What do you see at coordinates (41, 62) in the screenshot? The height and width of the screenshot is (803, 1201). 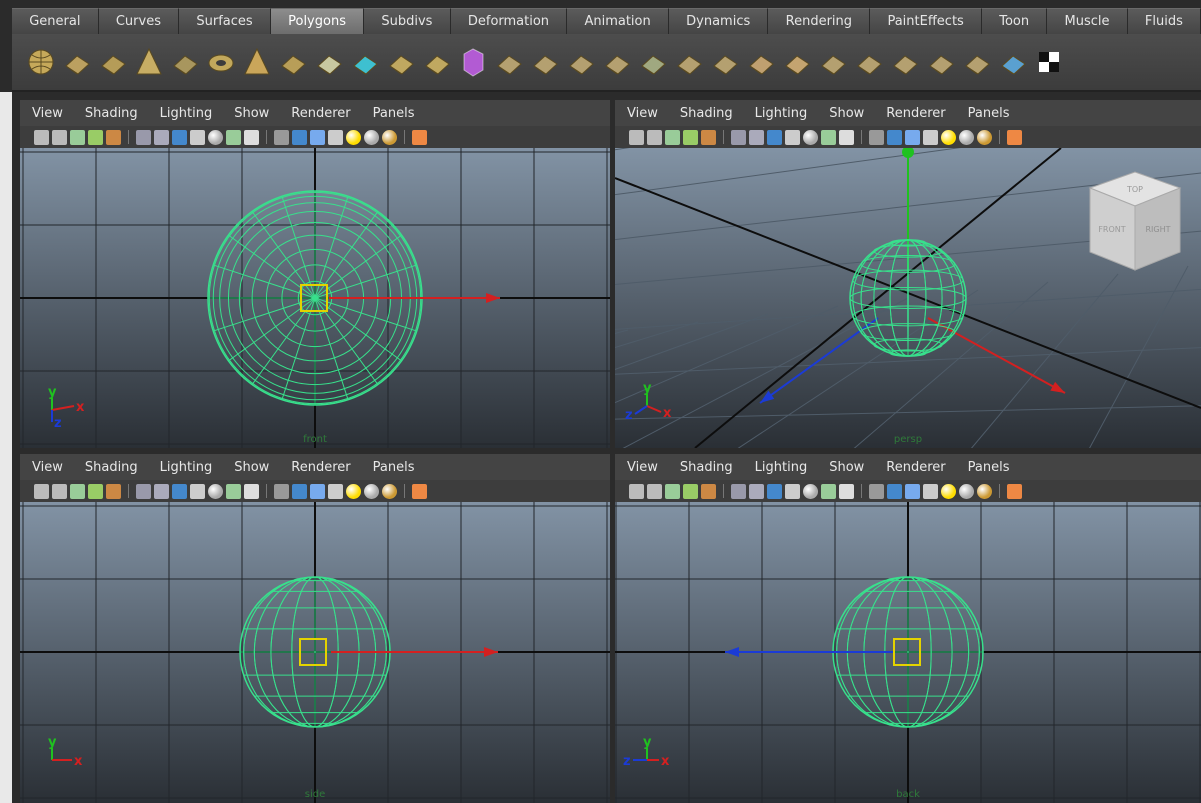 I see `sphere-icon` at bounding box center [41, 62].